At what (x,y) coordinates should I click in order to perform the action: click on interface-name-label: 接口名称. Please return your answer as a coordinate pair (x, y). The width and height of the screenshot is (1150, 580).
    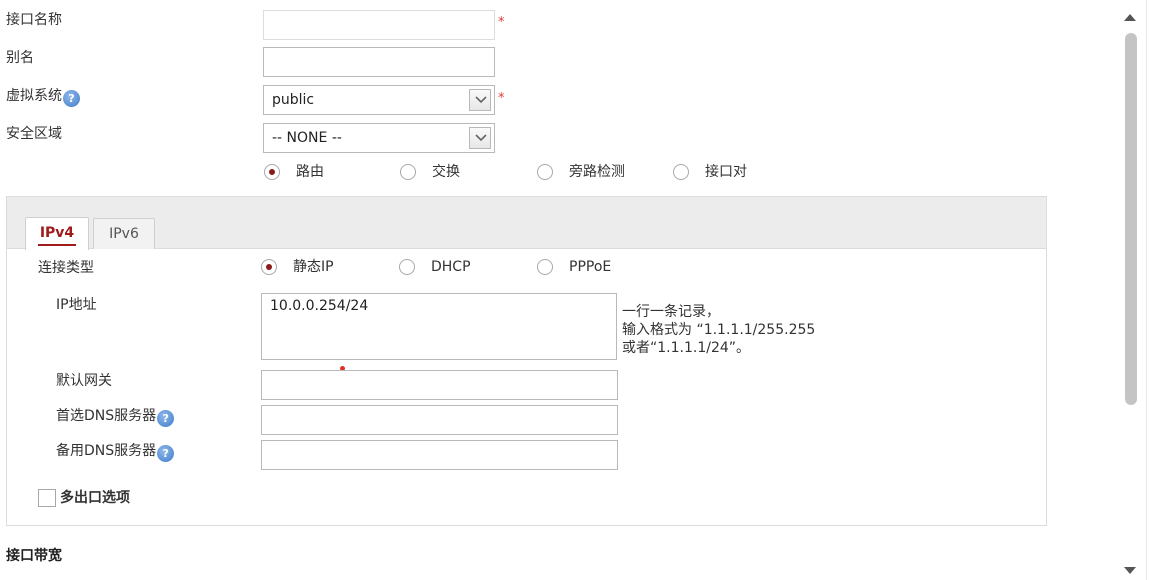
    Looking at the image, I should click on (34, 20).